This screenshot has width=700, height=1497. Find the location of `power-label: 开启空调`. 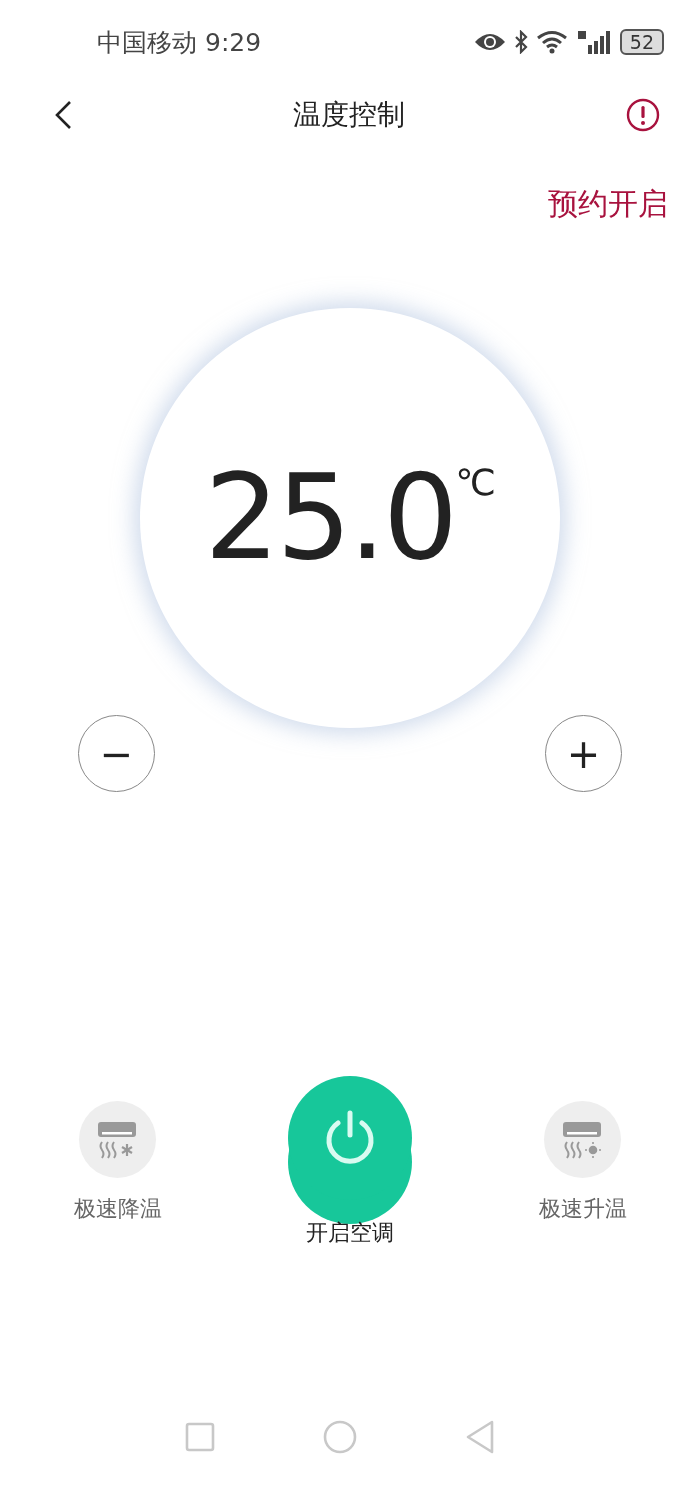

power-label: 开启空调 is located at coordinates (350, 1233).